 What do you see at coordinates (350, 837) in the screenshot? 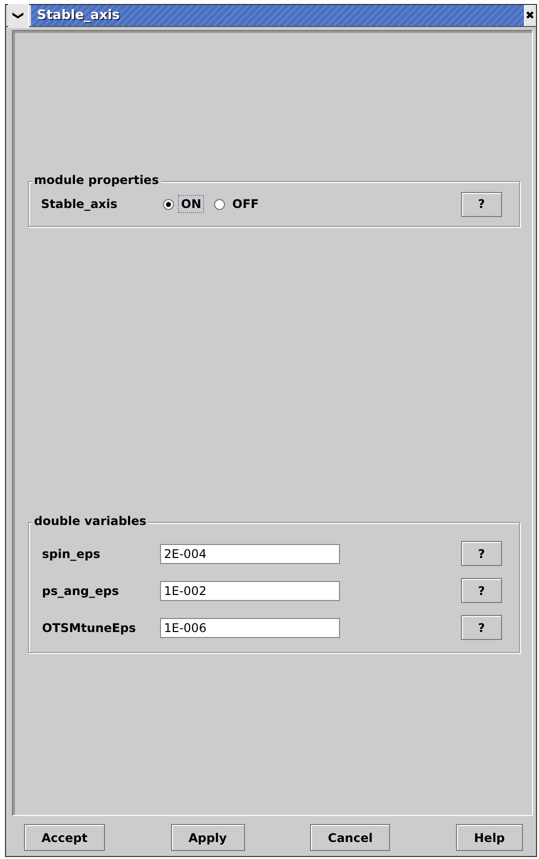
I see `dialog-button: Cancel` at bounding box center [350, 837].